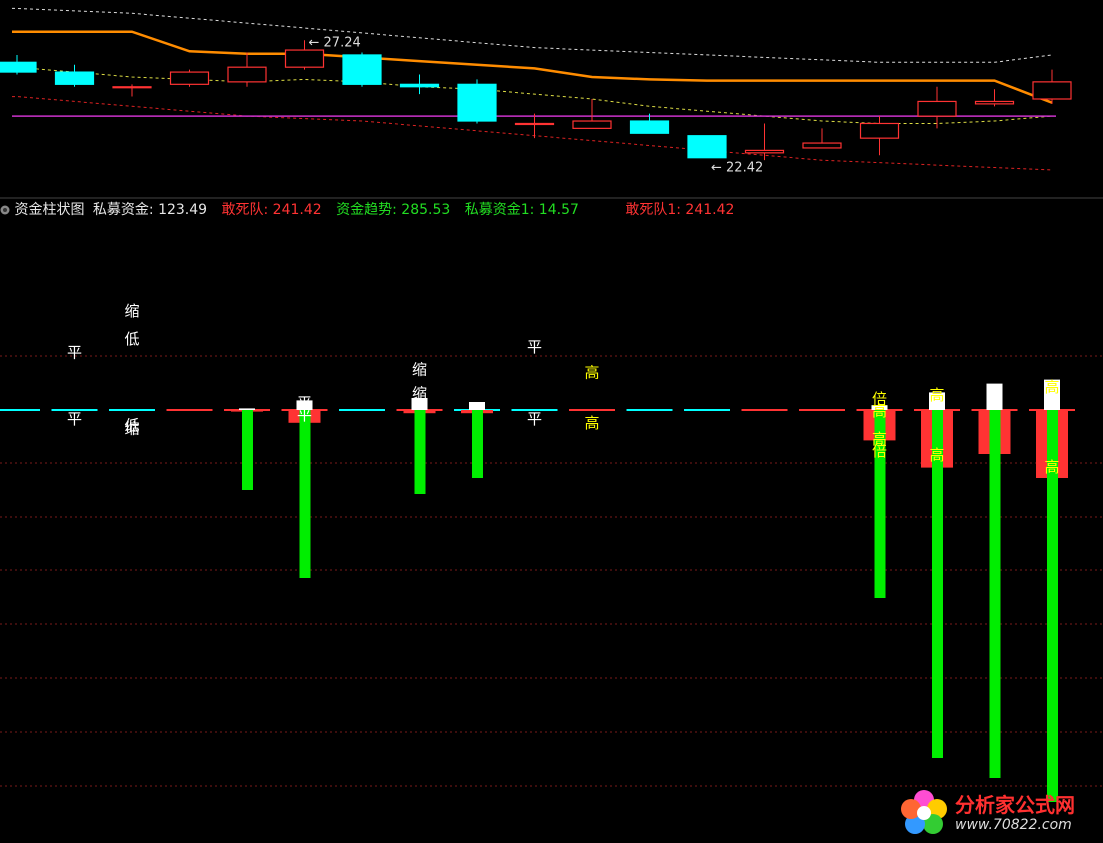 The image size is (1103, 843). What do you see at coordinates (532, 95) in the screenshot?
I see `ma-yellow-line` at bounding box center [532, 95].